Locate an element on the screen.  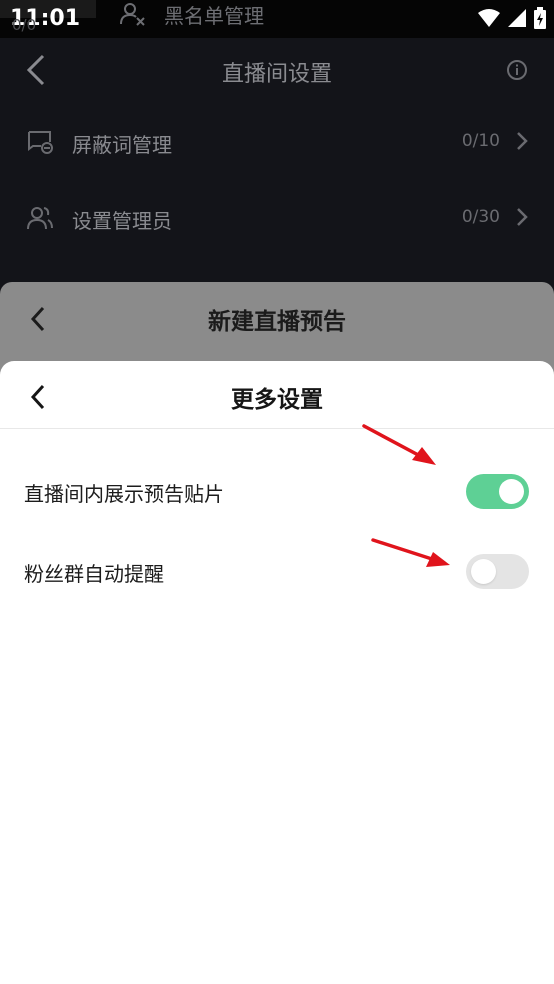
message-block-icon is located at coordinates (40, 142).